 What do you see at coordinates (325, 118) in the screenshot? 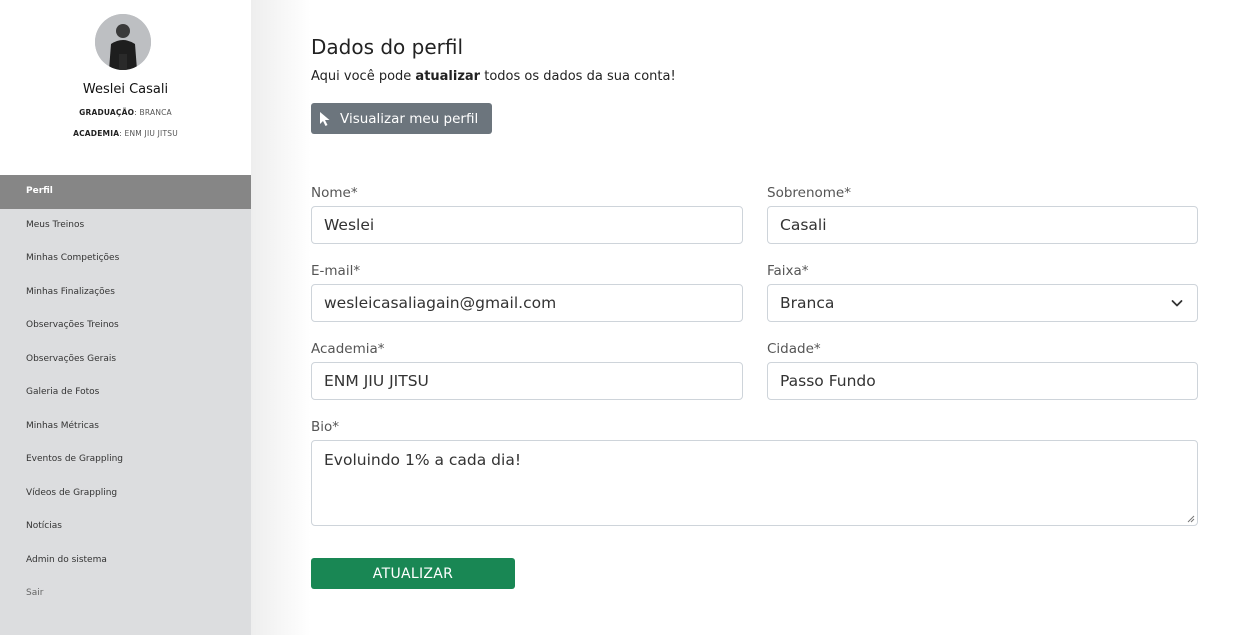
I see `cursor-pointer-icon` at bounding box center [325, 118].